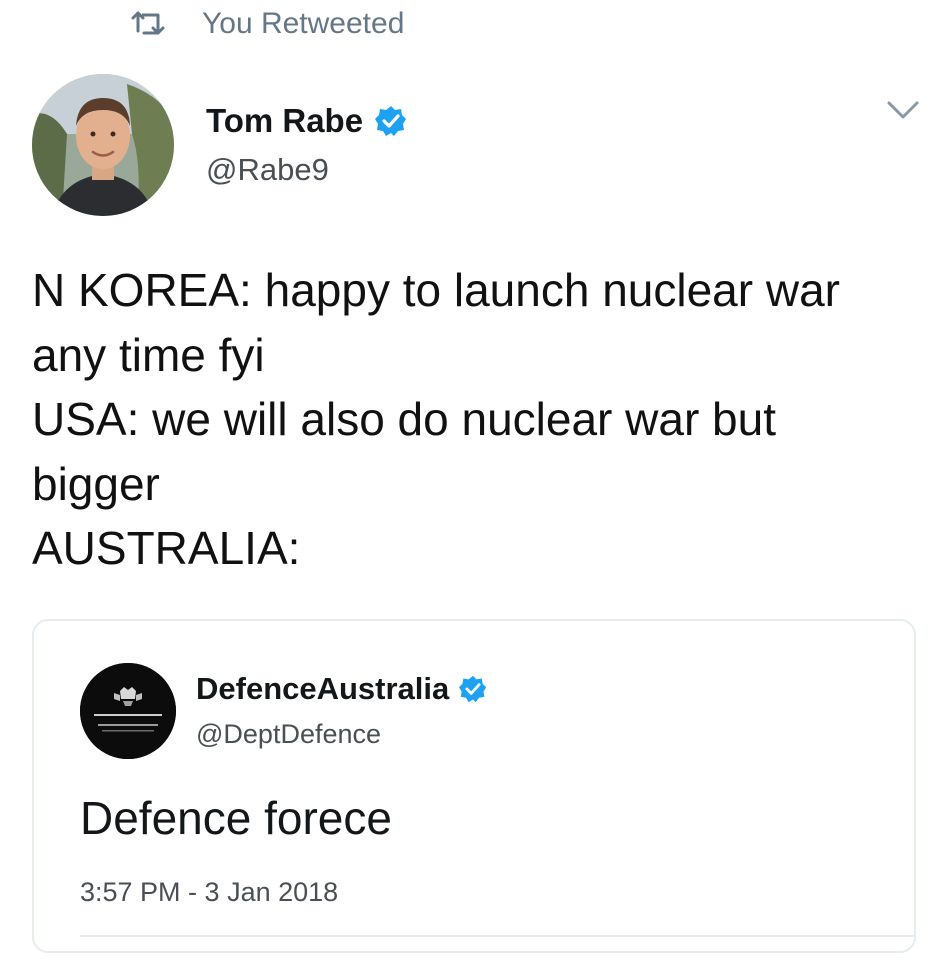  I want to click on tweet-line: bigger, so click(96, 483).